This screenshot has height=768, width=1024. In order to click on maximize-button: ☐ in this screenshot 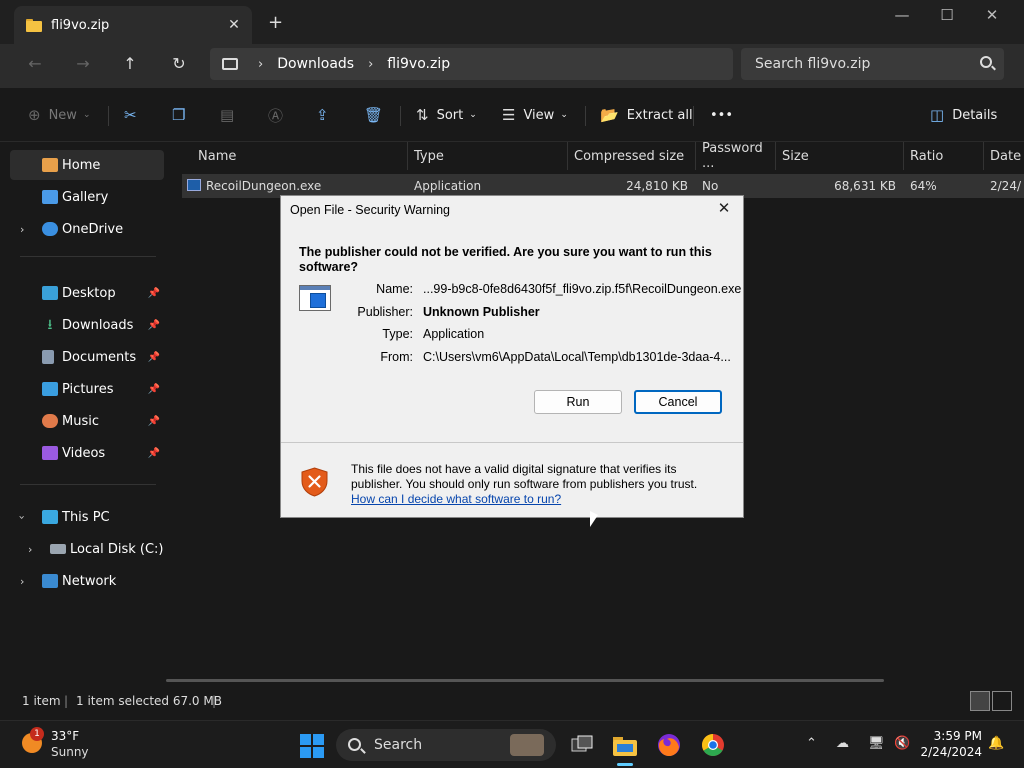, I will do `click(947, 15)`.